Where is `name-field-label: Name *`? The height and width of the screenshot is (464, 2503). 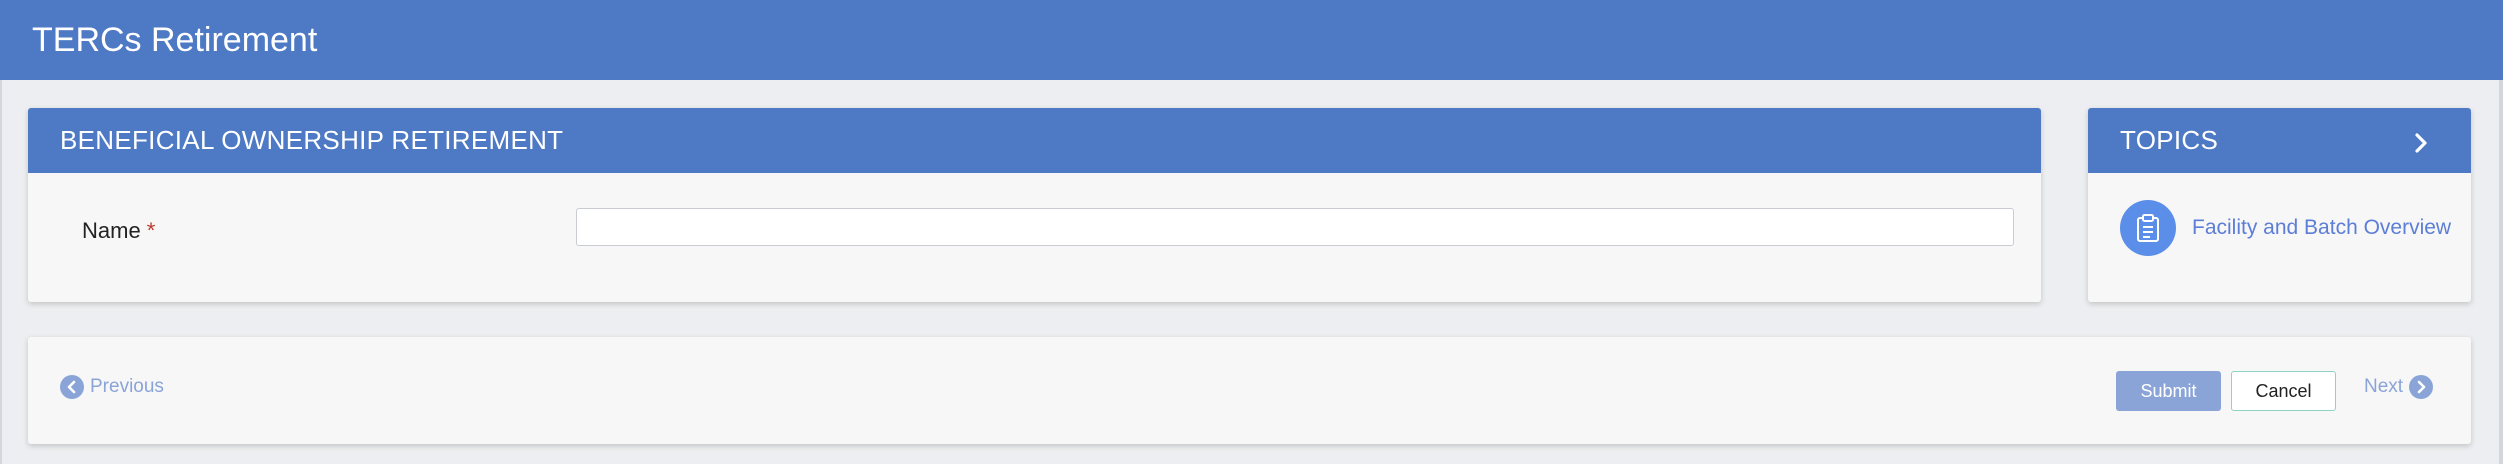
name-field-label: Name * is located at coordinates (118, 231).